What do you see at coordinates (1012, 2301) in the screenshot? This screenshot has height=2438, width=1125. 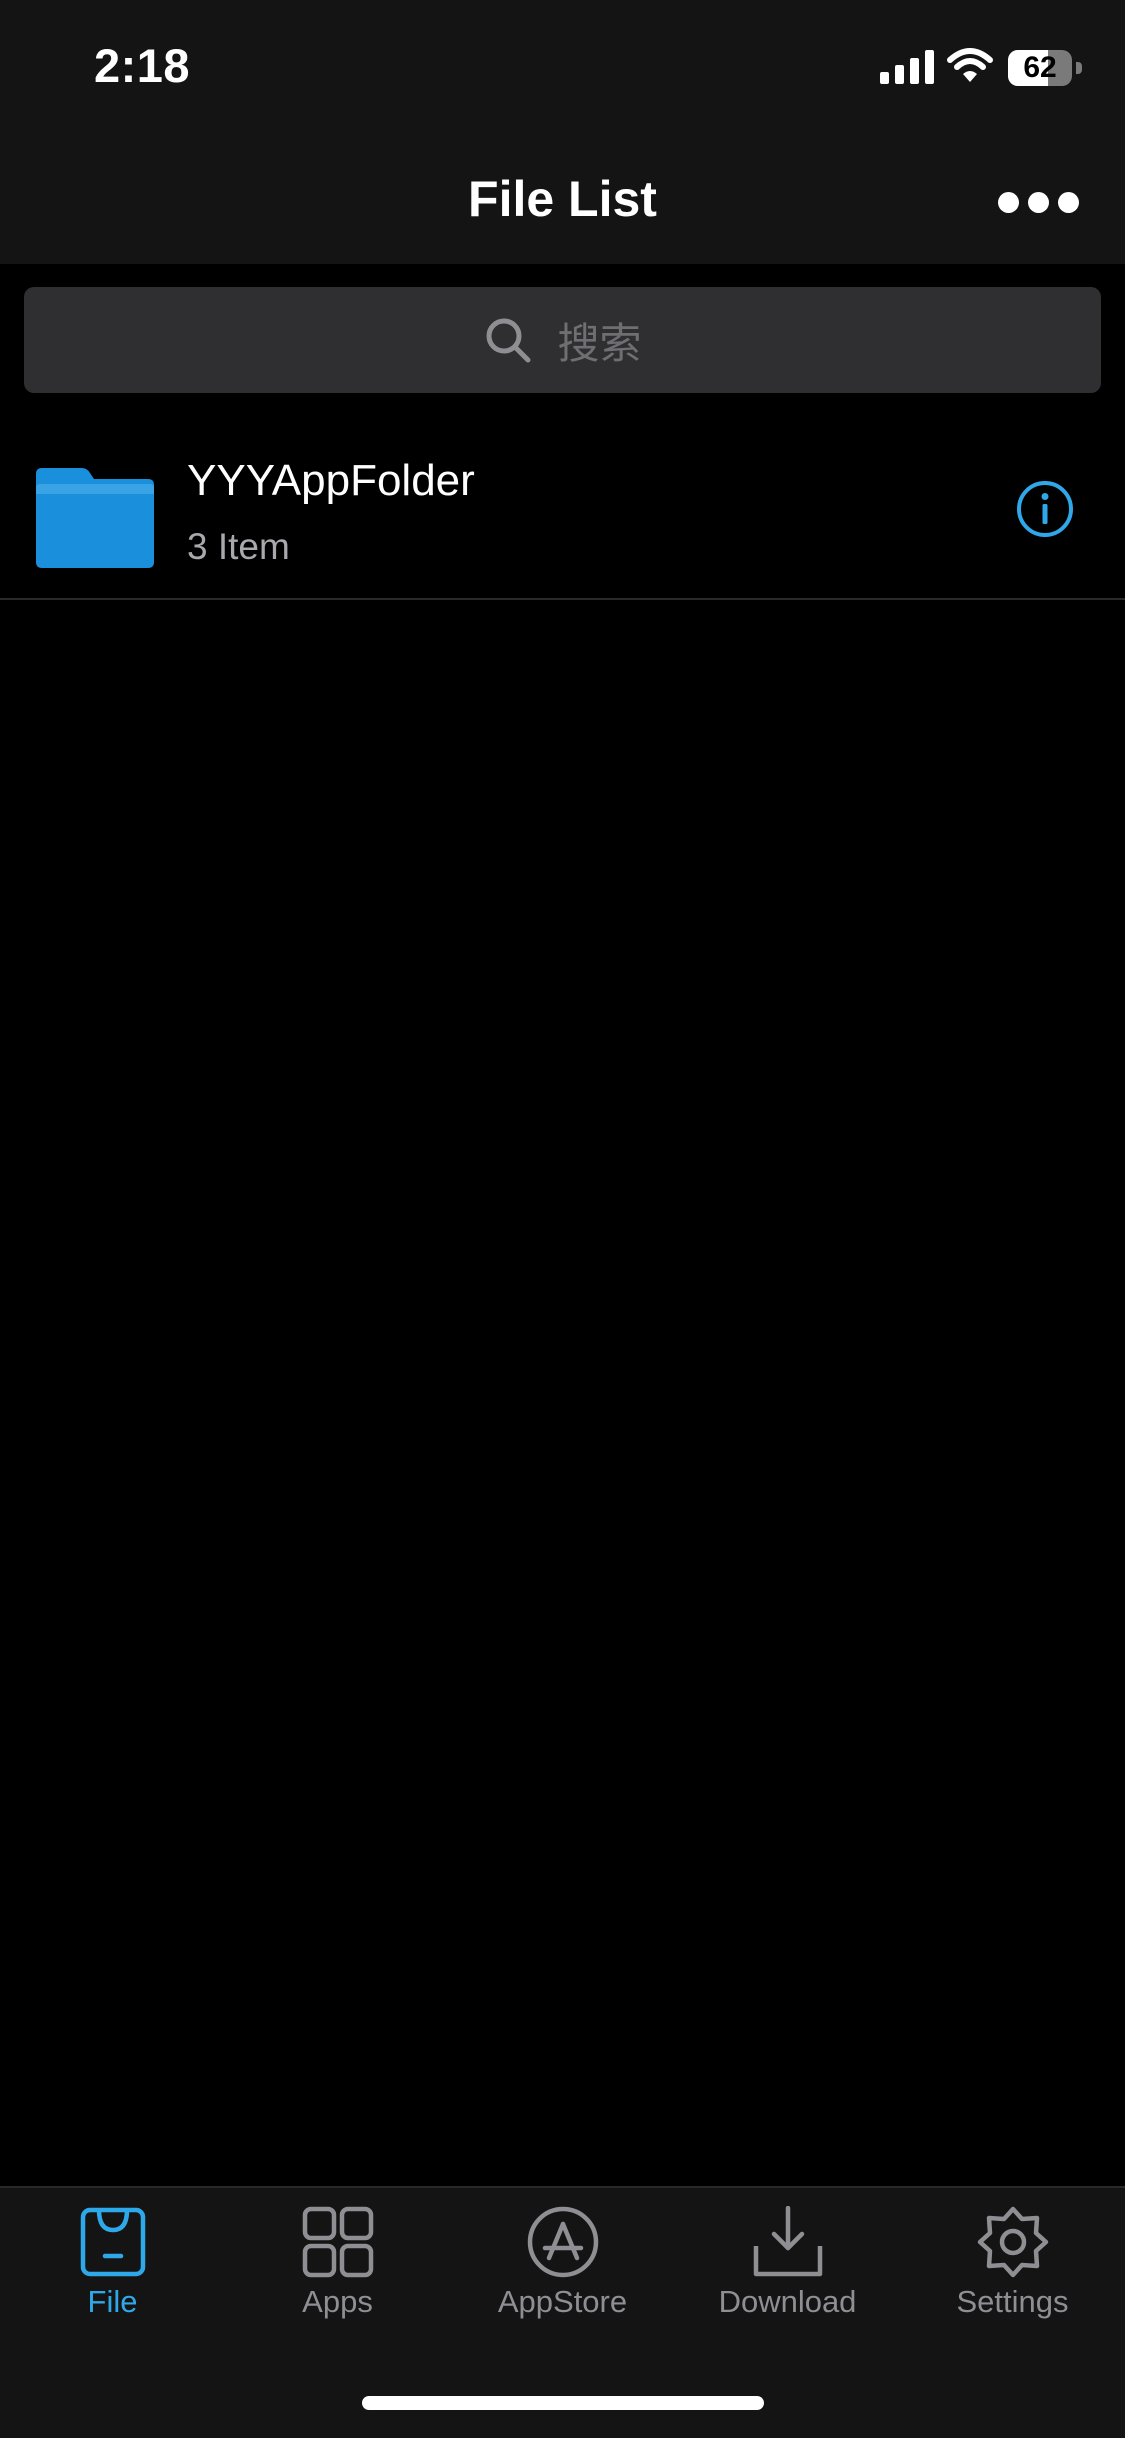 I see `tab-settings-label: Settings` at bounding box center [1012, 2301].